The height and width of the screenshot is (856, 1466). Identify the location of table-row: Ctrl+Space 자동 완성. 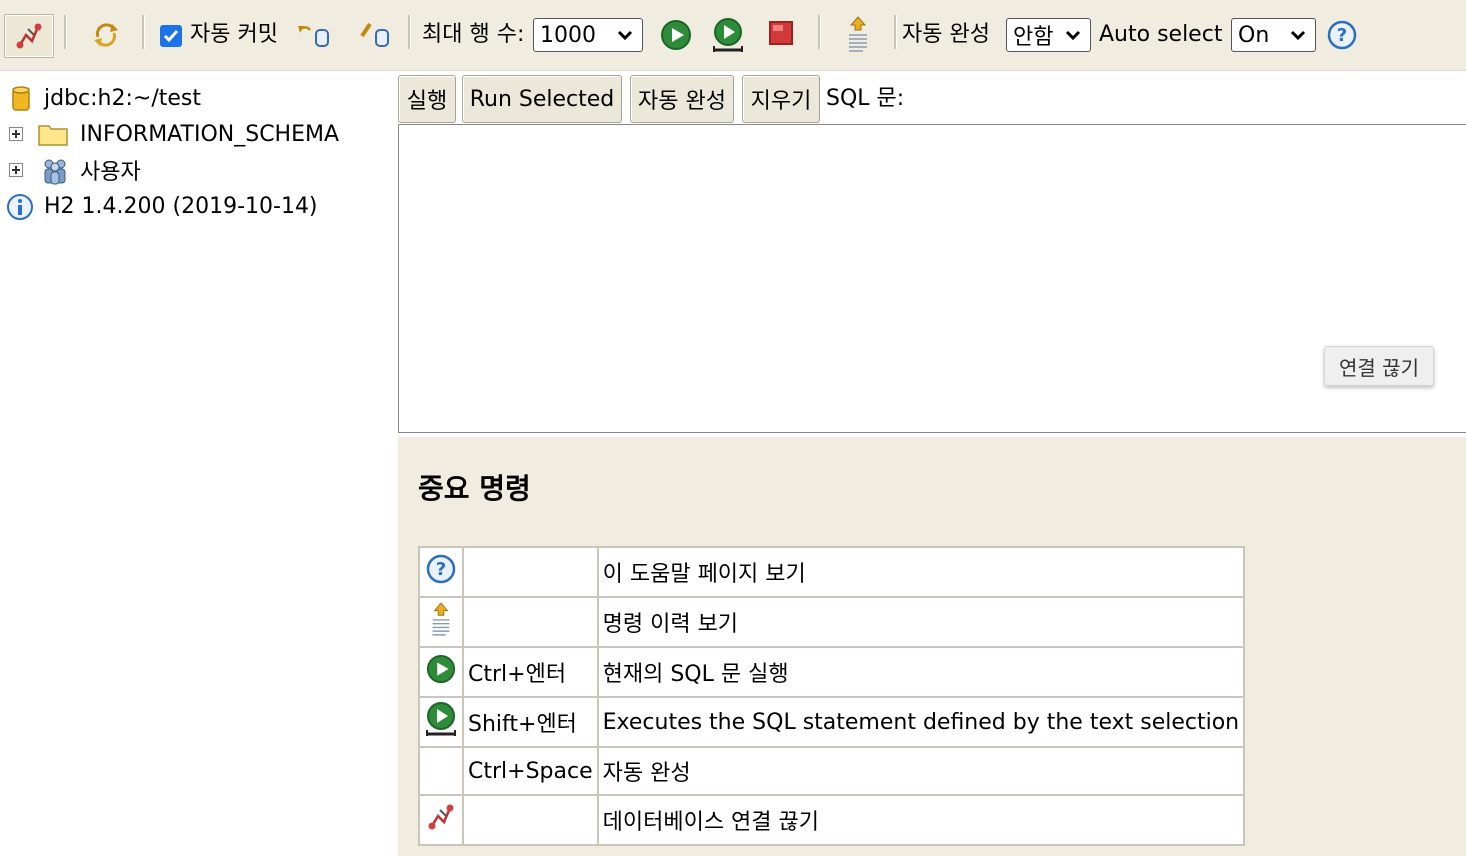
(832, 771).